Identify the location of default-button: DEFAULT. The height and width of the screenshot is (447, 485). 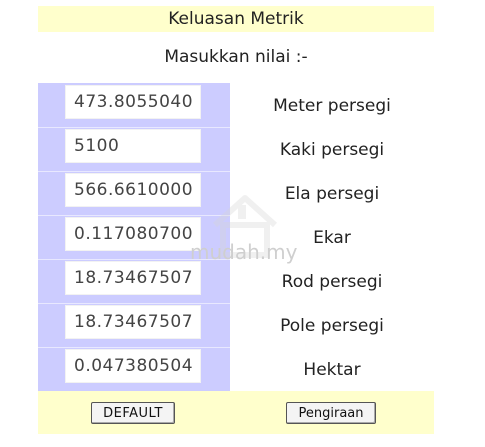
(133, 413).